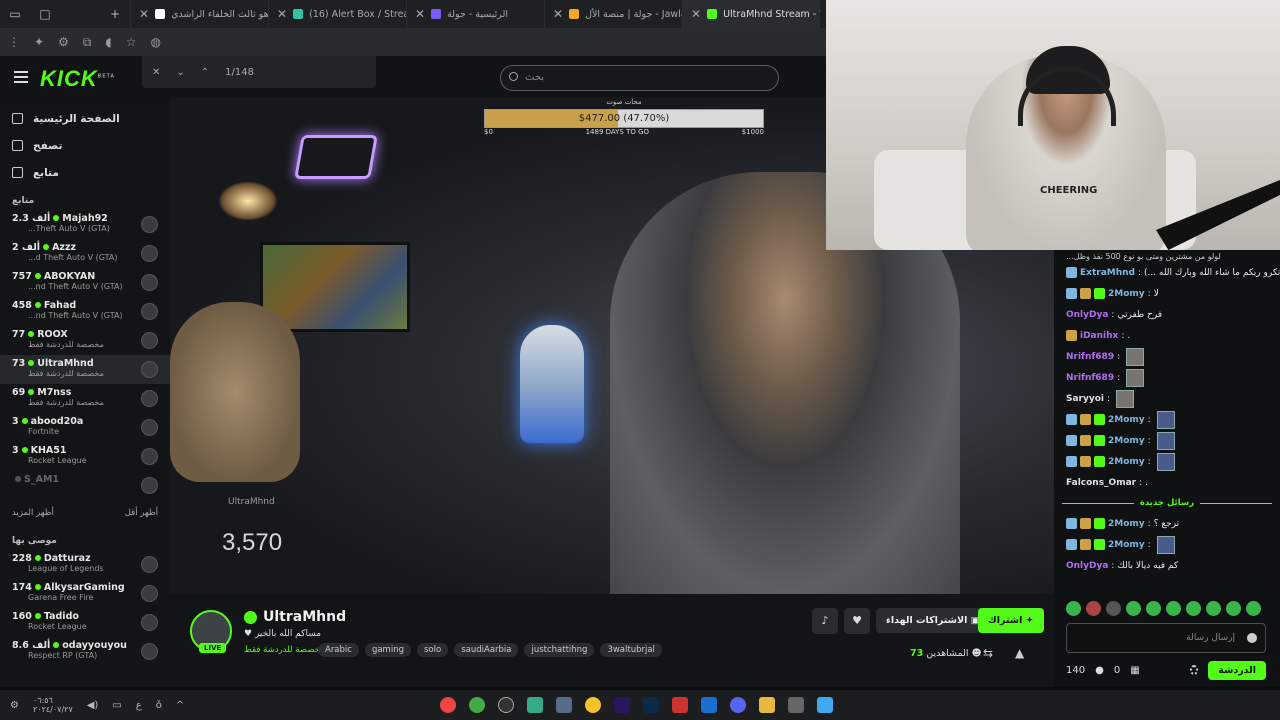 This screenshot has height=720, width=1280. What do you see at coordinates (85, 564) in the screenshot?
I see `sidebar-channel: 228 Datturaz League of Legends` at bounding box center [85, 564].